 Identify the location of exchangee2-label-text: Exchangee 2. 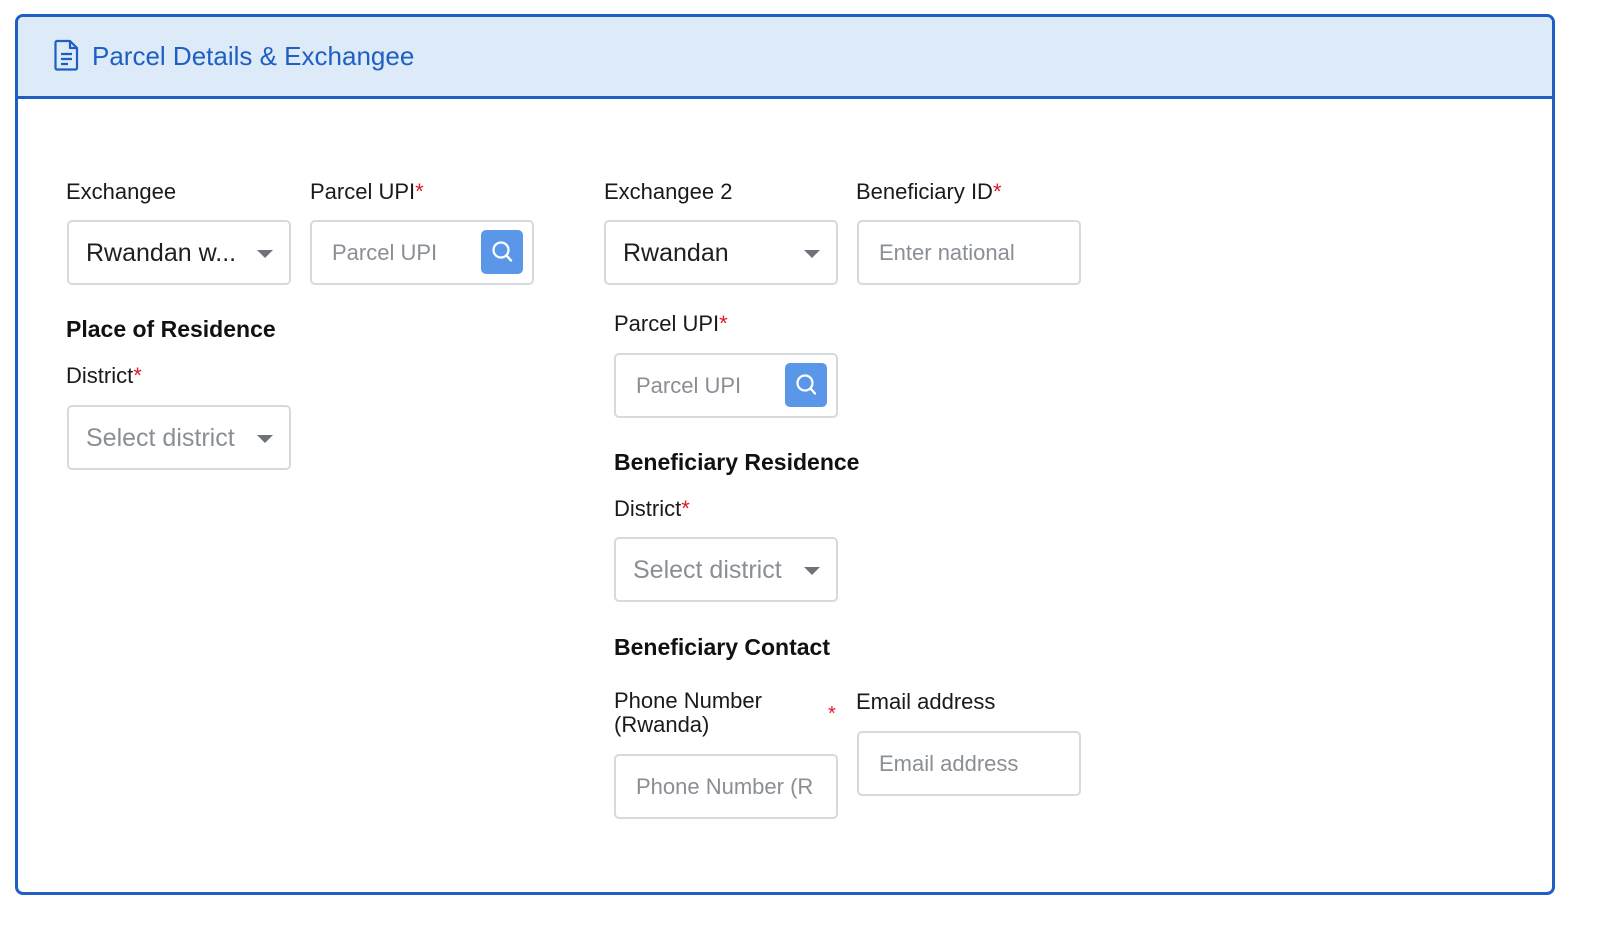
(668, 191).